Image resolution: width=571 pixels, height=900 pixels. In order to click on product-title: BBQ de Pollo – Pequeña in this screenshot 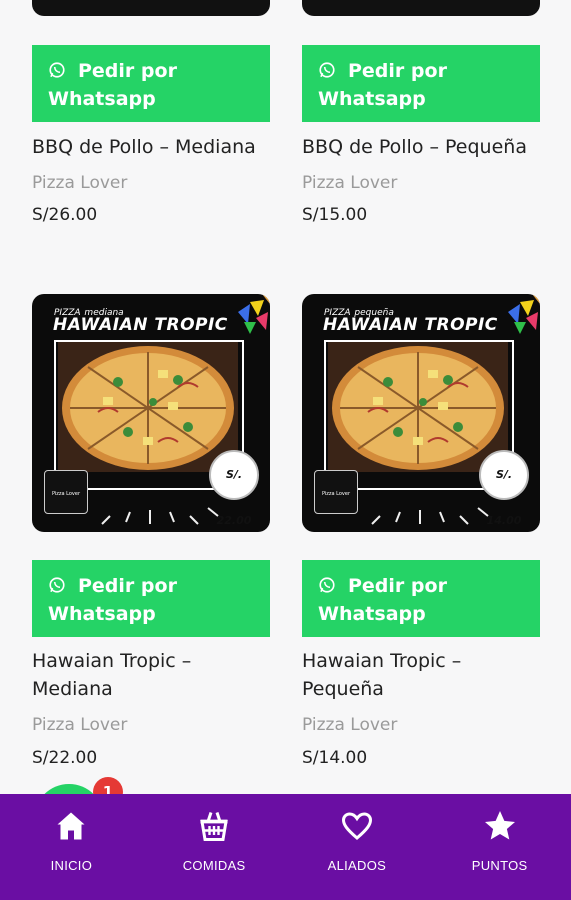, I will do `click(421, 147)`.